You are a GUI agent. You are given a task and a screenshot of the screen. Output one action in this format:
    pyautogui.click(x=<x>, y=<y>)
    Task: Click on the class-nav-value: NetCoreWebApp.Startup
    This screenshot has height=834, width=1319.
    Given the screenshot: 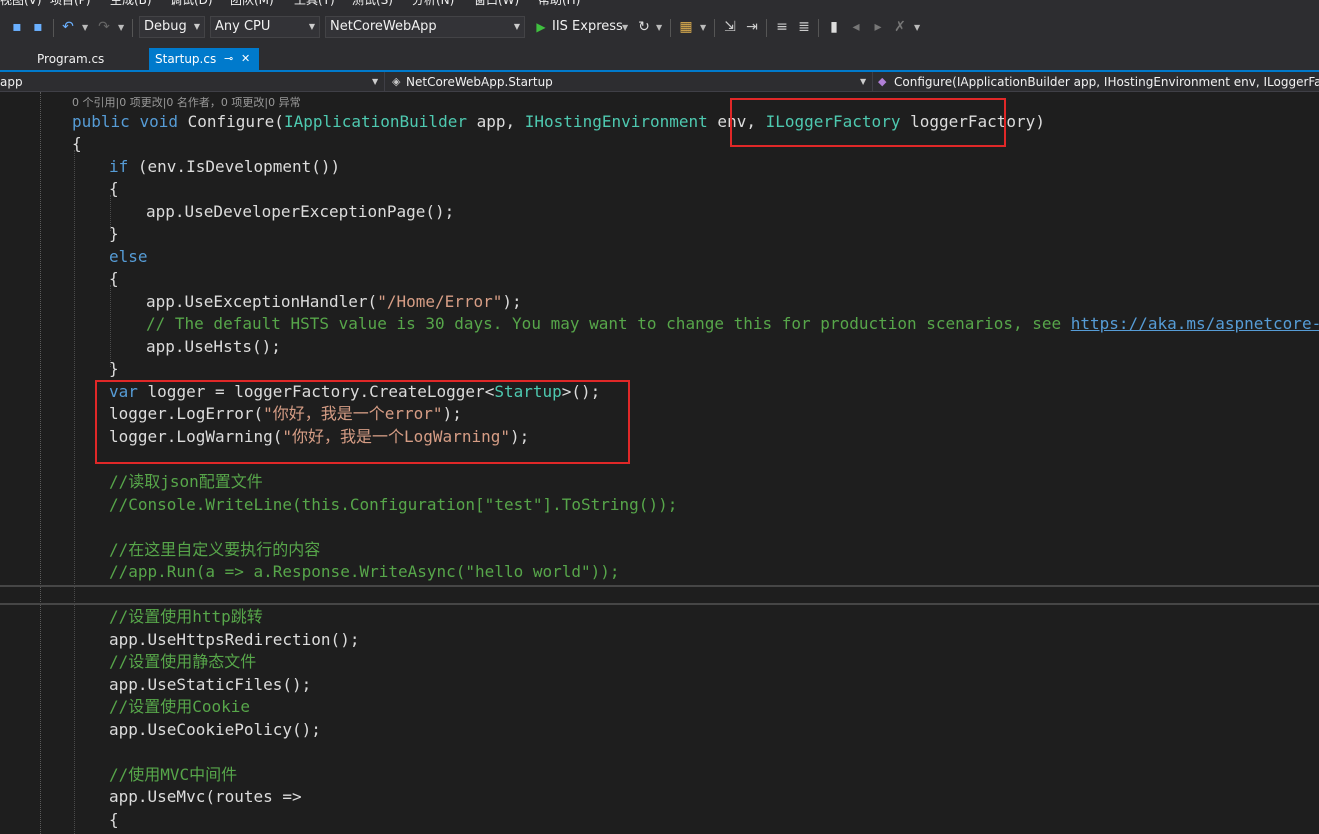 What is the action you would take?
    pyautogui.click(x=479, y=82)
    